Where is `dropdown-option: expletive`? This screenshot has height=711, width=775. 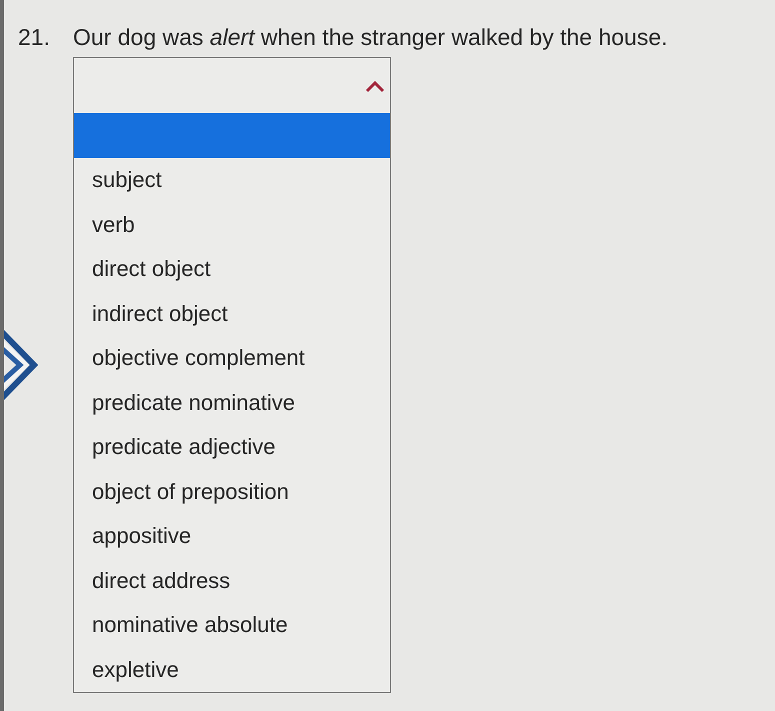
dropdown-option: expletive is located at coordinates (232, 669).